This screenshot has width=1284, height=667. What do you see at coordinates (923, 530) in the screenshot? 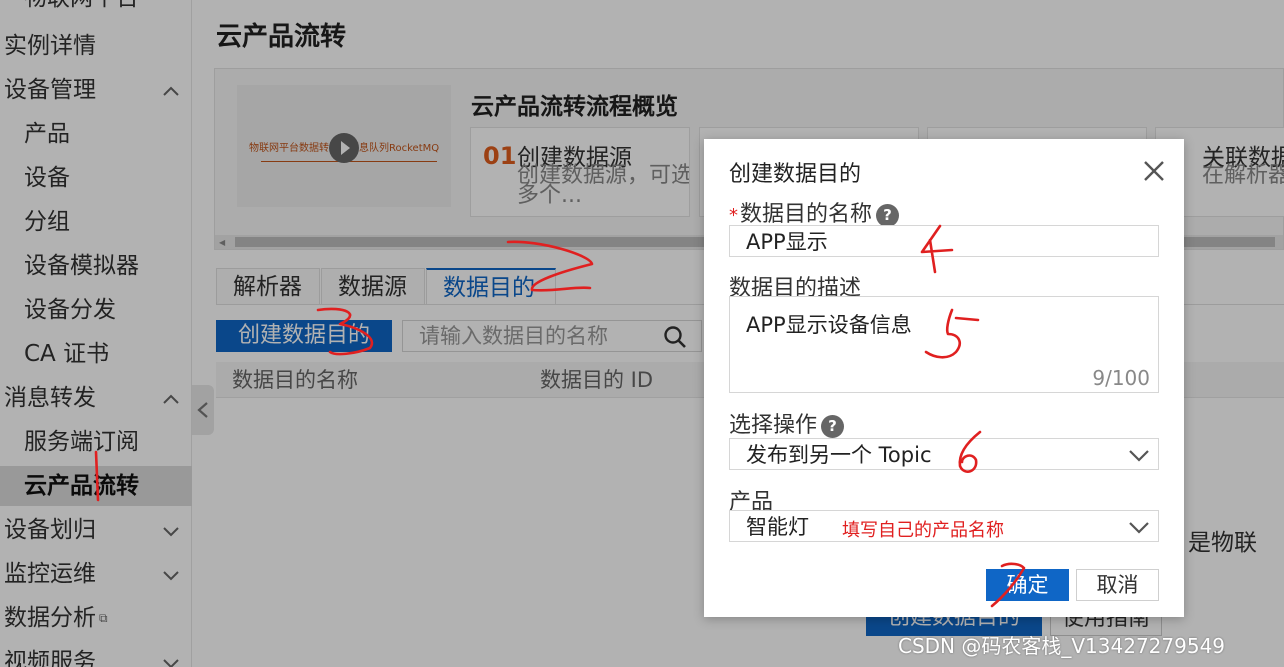
I see `annotation-note: 填写自己的产品名称` at bounding box center [923, 530].